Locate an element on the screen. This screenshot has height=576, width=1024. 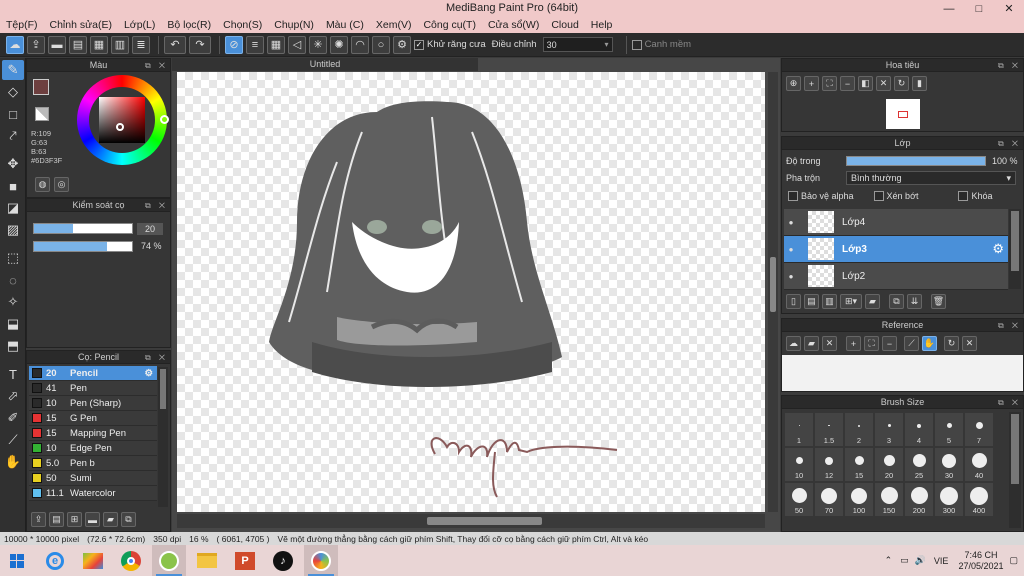
brush-delete-icon: ▬ is located at coordinates (92, 519).